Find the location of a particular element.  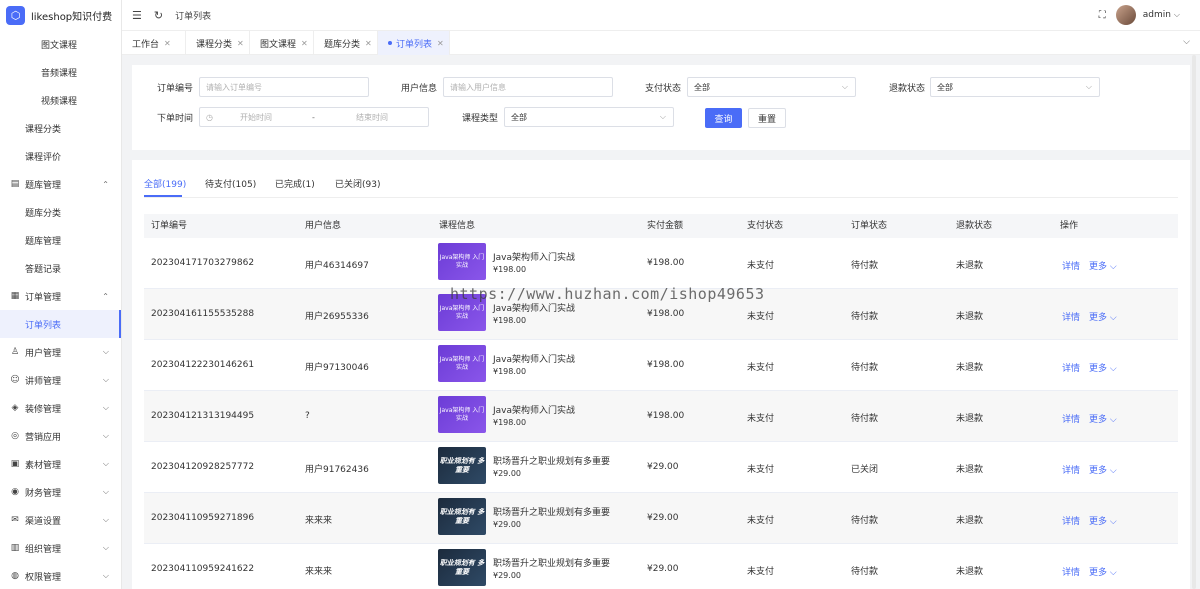

status-tab: 已完成(1) is located at coordinates (295, 183).